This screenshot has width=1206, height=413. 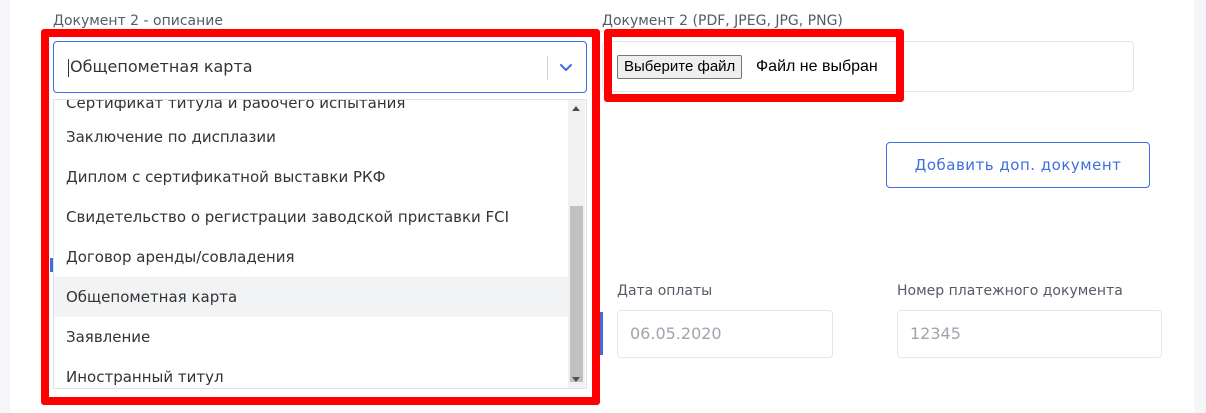 I want to click on scroll-down-arrow-icon, so click(x=576, y=379).